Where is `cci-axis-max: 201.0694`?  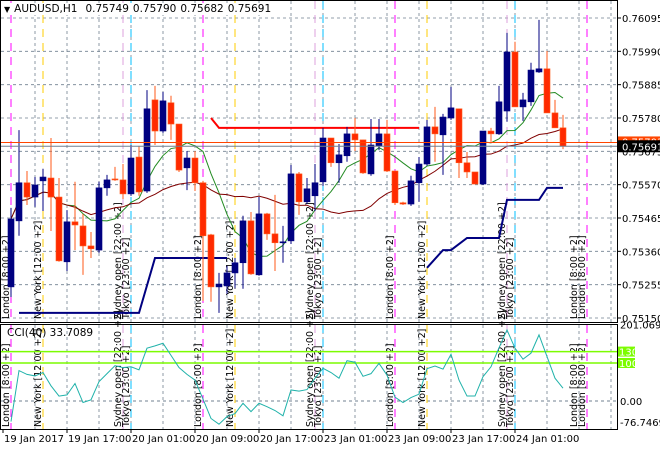 cci-axis-max: 201.0694 is located at coordinates (640, 326).